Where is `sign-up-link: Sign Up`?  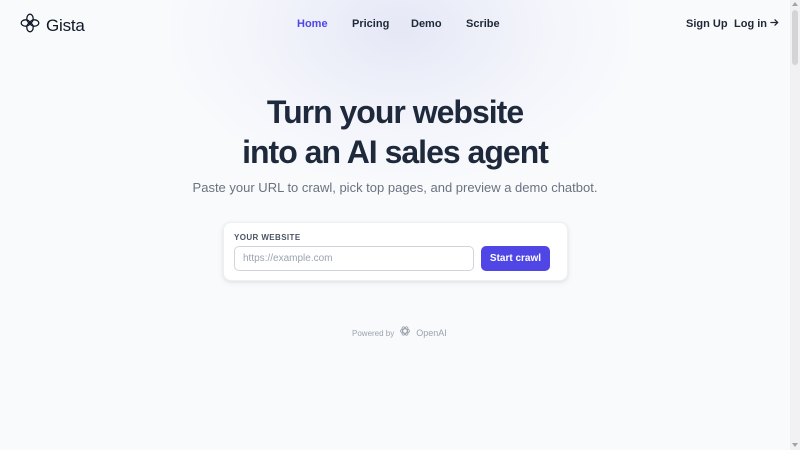 sign-up-link: Sign Up is located at coordinates (707, 24).